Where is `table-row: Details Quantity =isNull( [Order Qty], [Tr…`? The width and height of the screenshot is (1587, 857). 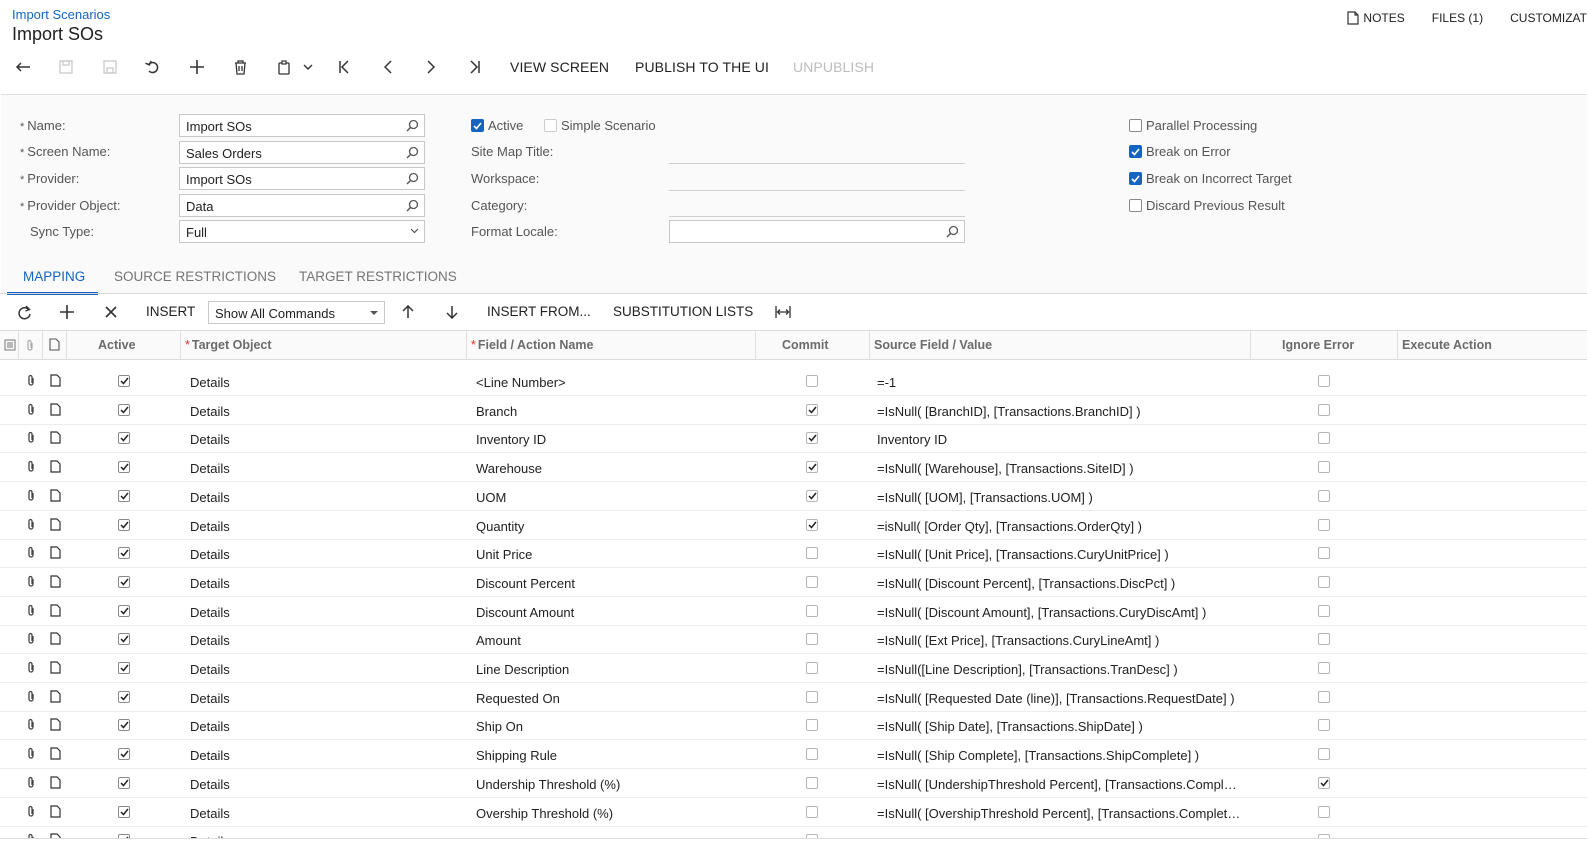 table-row: Details Quantity =isNull( [Order Qty], [Tr… is located at coordinates (793, 525).